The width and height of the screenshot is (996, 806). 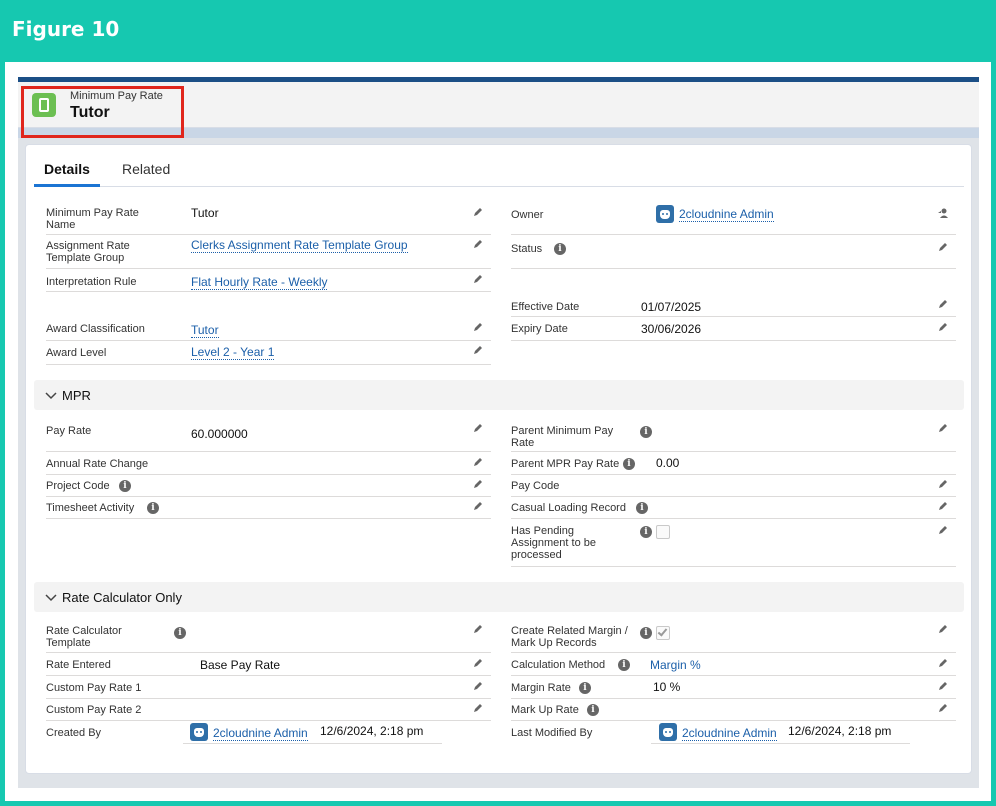 I want to click on figure-title: Figure 10, so click(x=66, y=29).